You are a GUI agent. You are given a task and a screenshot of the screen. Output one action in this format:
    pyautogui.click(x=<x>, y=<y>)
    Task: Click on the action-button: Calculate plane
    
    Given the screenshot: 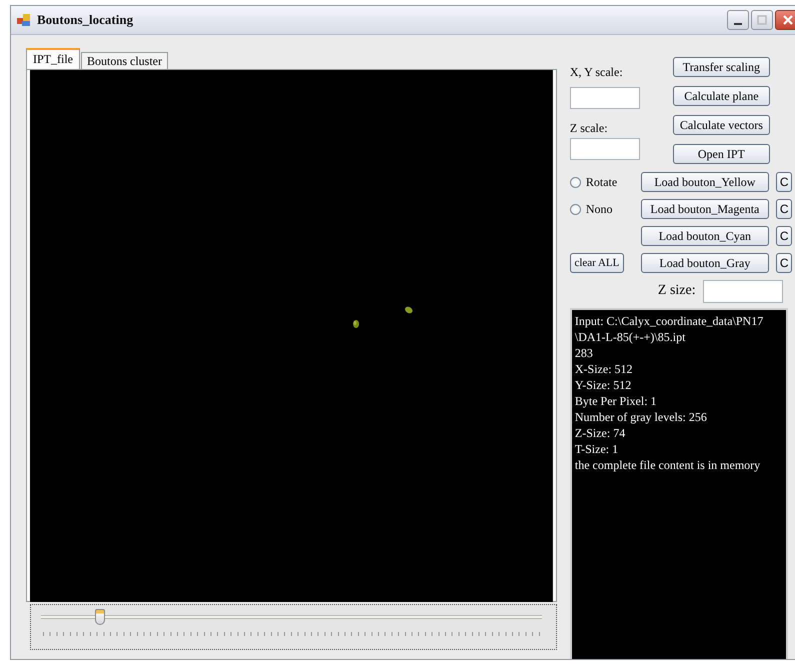 What is the action you would take?
    pyautogui.click(x=721, y=96)
    